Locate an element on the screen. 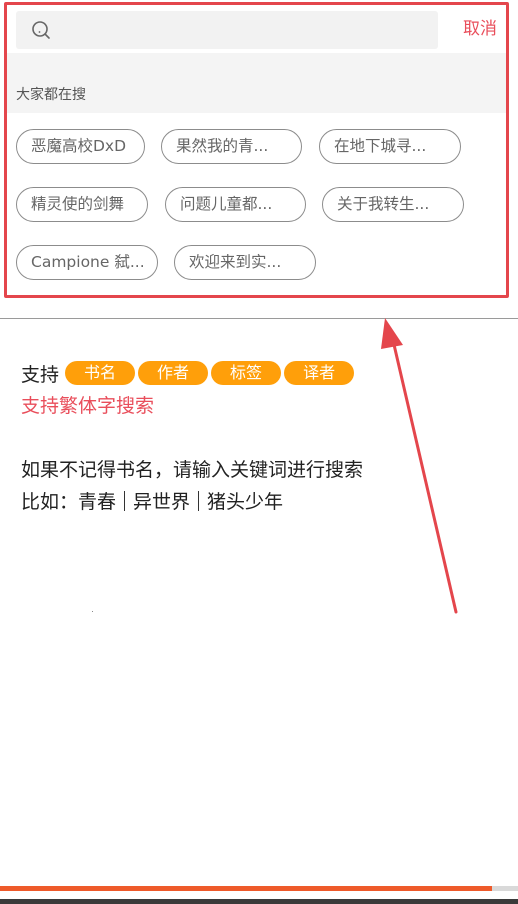 The height and width of the screenshot is (904, 518). example-prefix: 比如： is located at coordinates (50, 502).